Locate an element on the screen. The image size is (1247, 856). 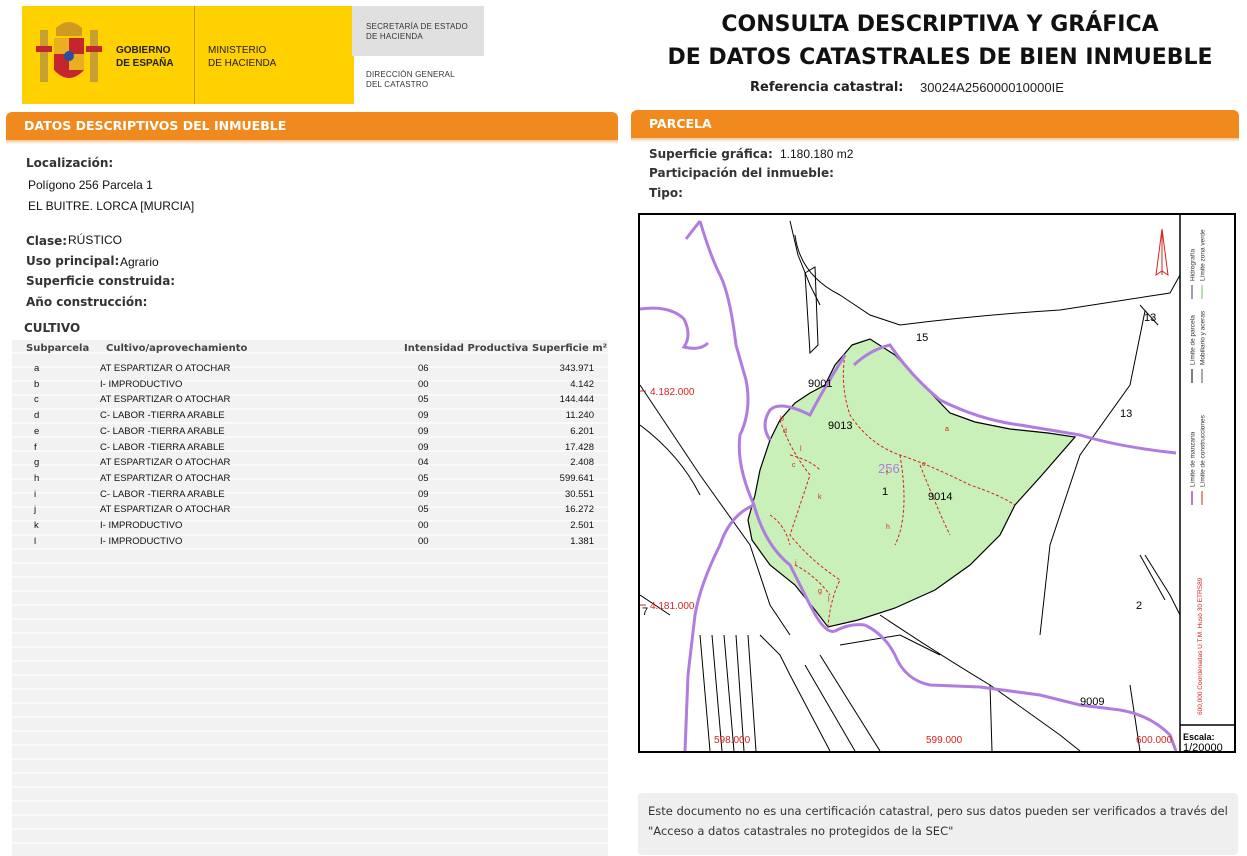
table-row: a AT ESPARTIZAR O ATOCHAR 06 343.971 is located at coordinates (310, 369).